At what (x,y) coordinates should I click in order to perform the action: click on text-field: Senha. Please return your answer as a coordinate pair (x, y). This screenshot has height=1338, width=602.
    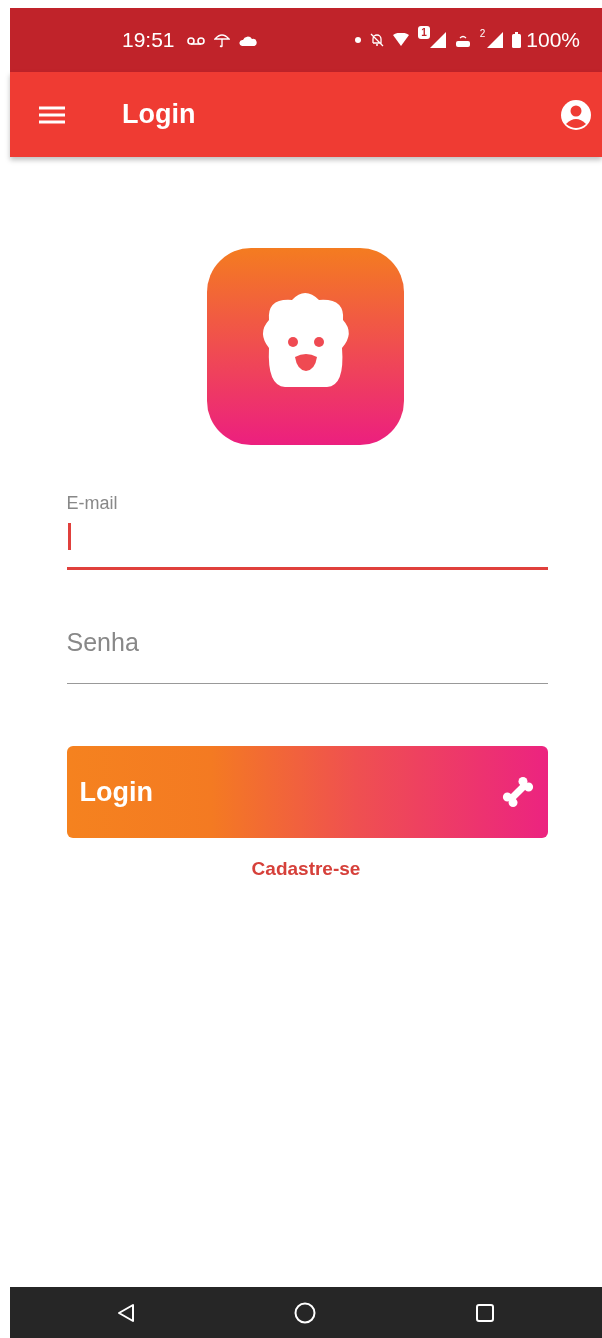
    Looking at the image, I should click on (307, 652).